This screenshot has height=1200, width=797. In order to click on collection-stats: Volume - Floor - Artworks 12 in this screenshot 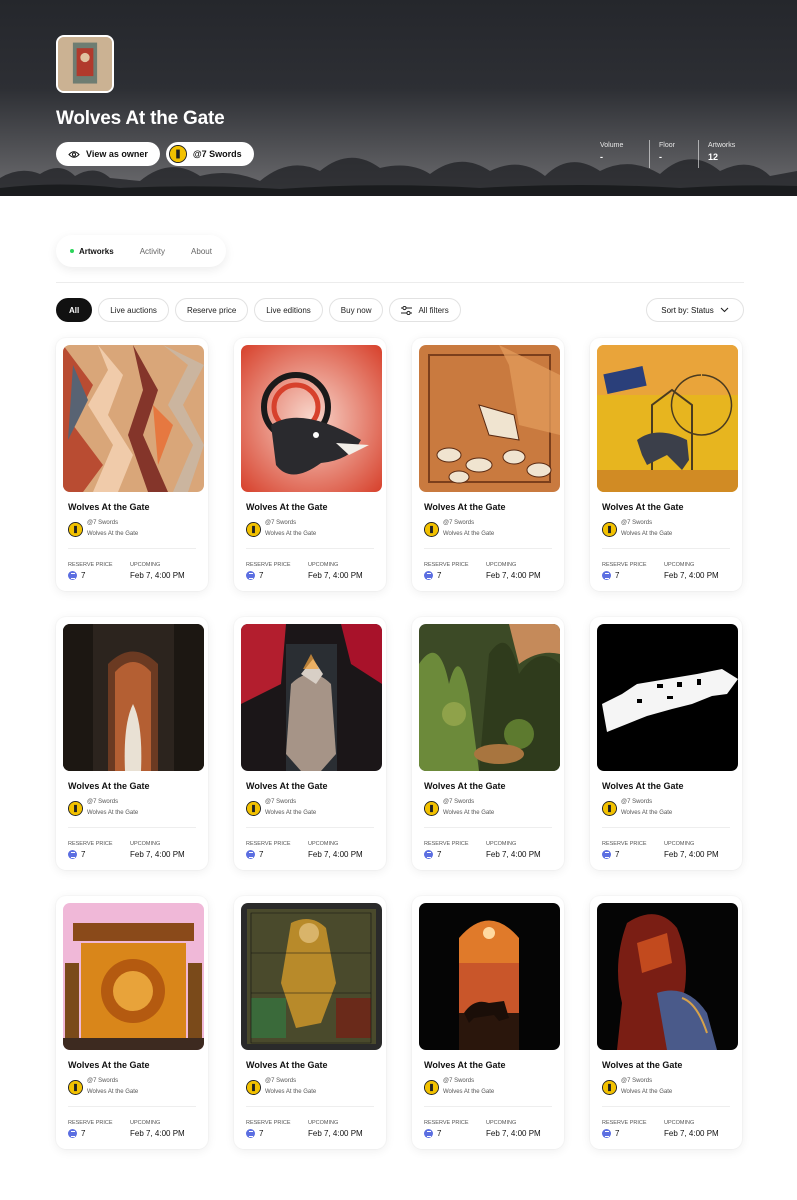, I will do `click(675, 154)`.